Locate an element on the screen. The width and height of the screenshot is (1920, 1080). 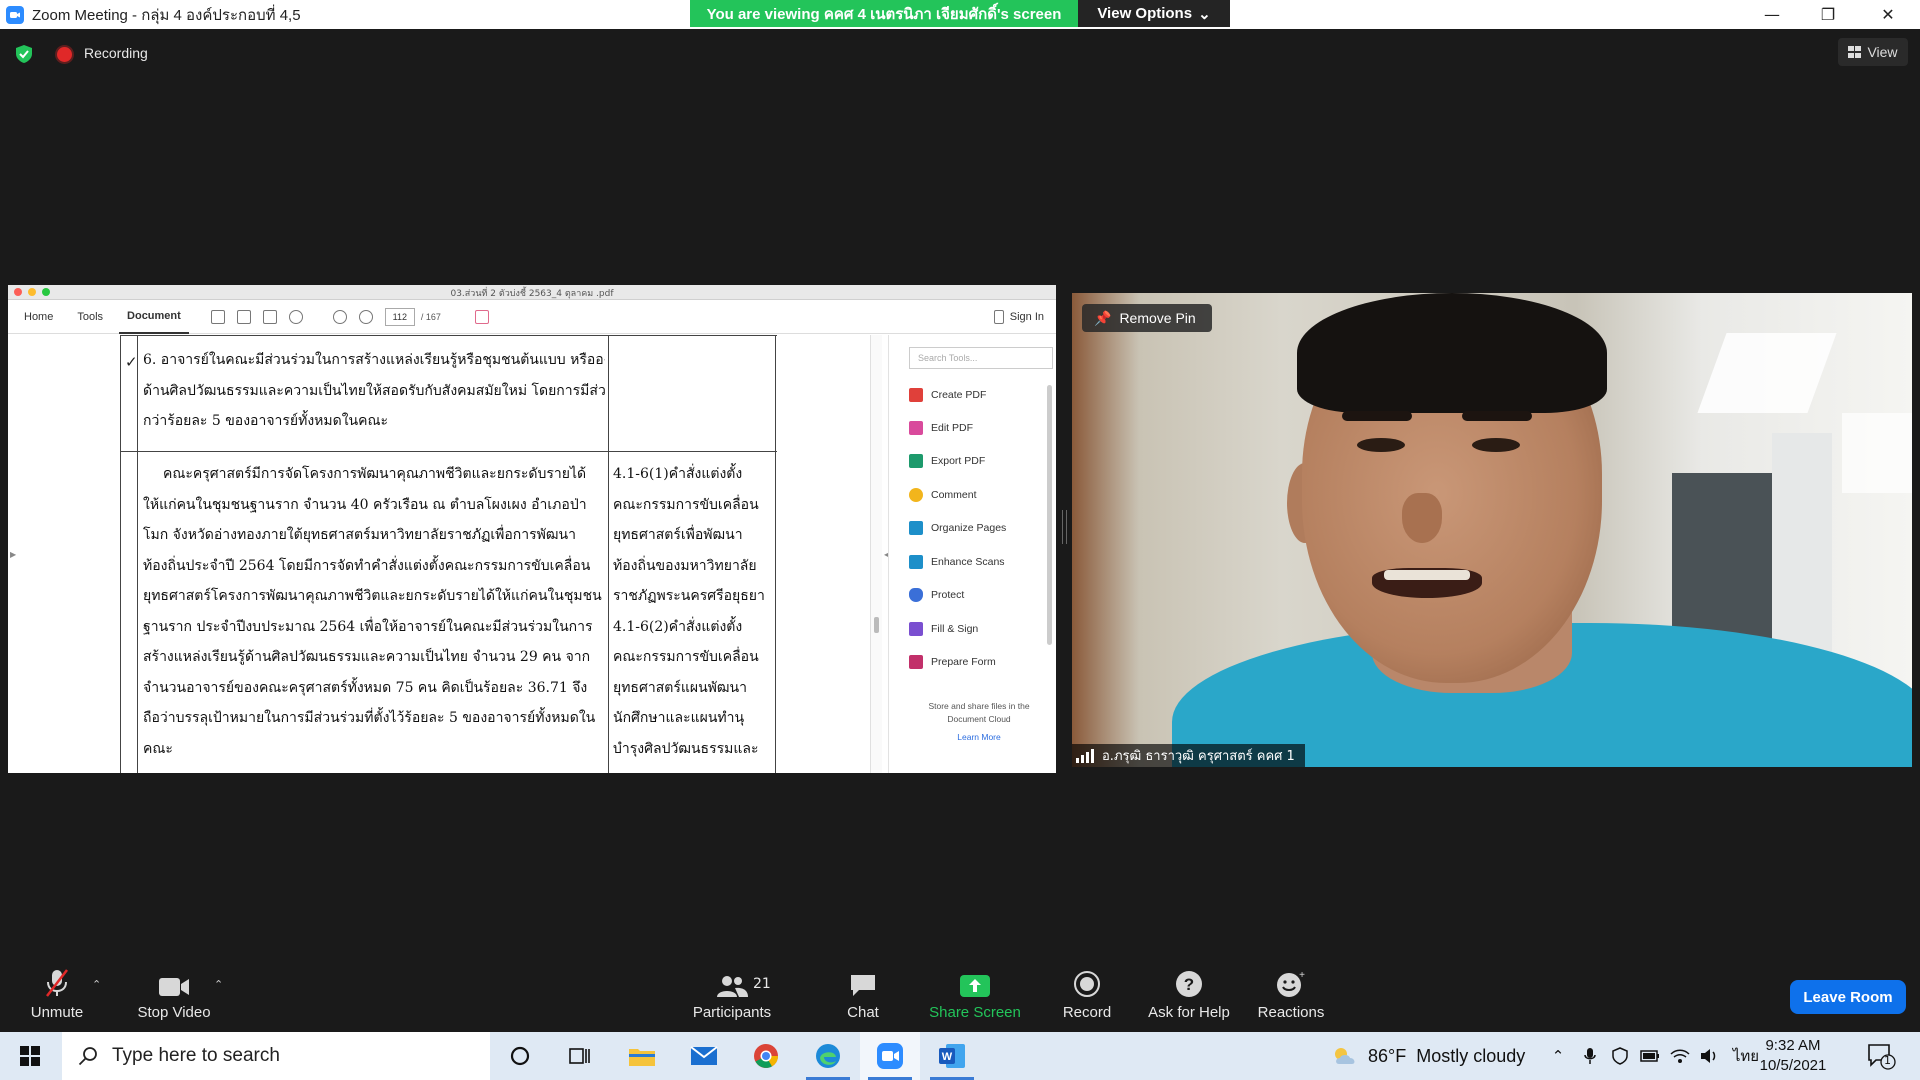
reactions-button: + Reactions is located at coordinates (1291, 998).